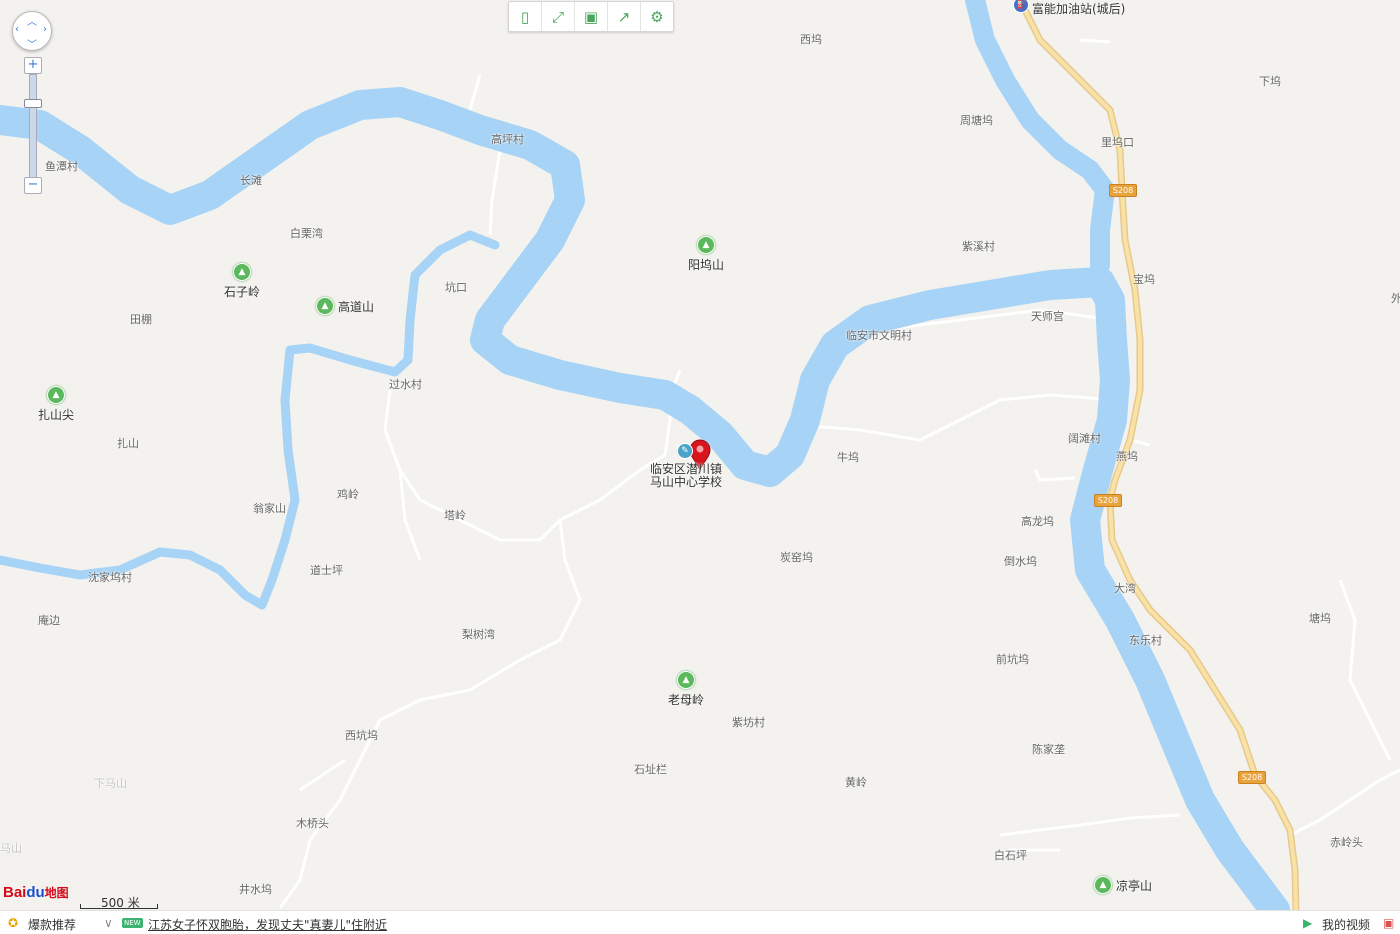 The width and height of the screenshot is (1400, 934). What do you see at coordinates (45, 29) in the screenshot?
I see `pan-right-icon: ›` at bounding box center [45, 29].